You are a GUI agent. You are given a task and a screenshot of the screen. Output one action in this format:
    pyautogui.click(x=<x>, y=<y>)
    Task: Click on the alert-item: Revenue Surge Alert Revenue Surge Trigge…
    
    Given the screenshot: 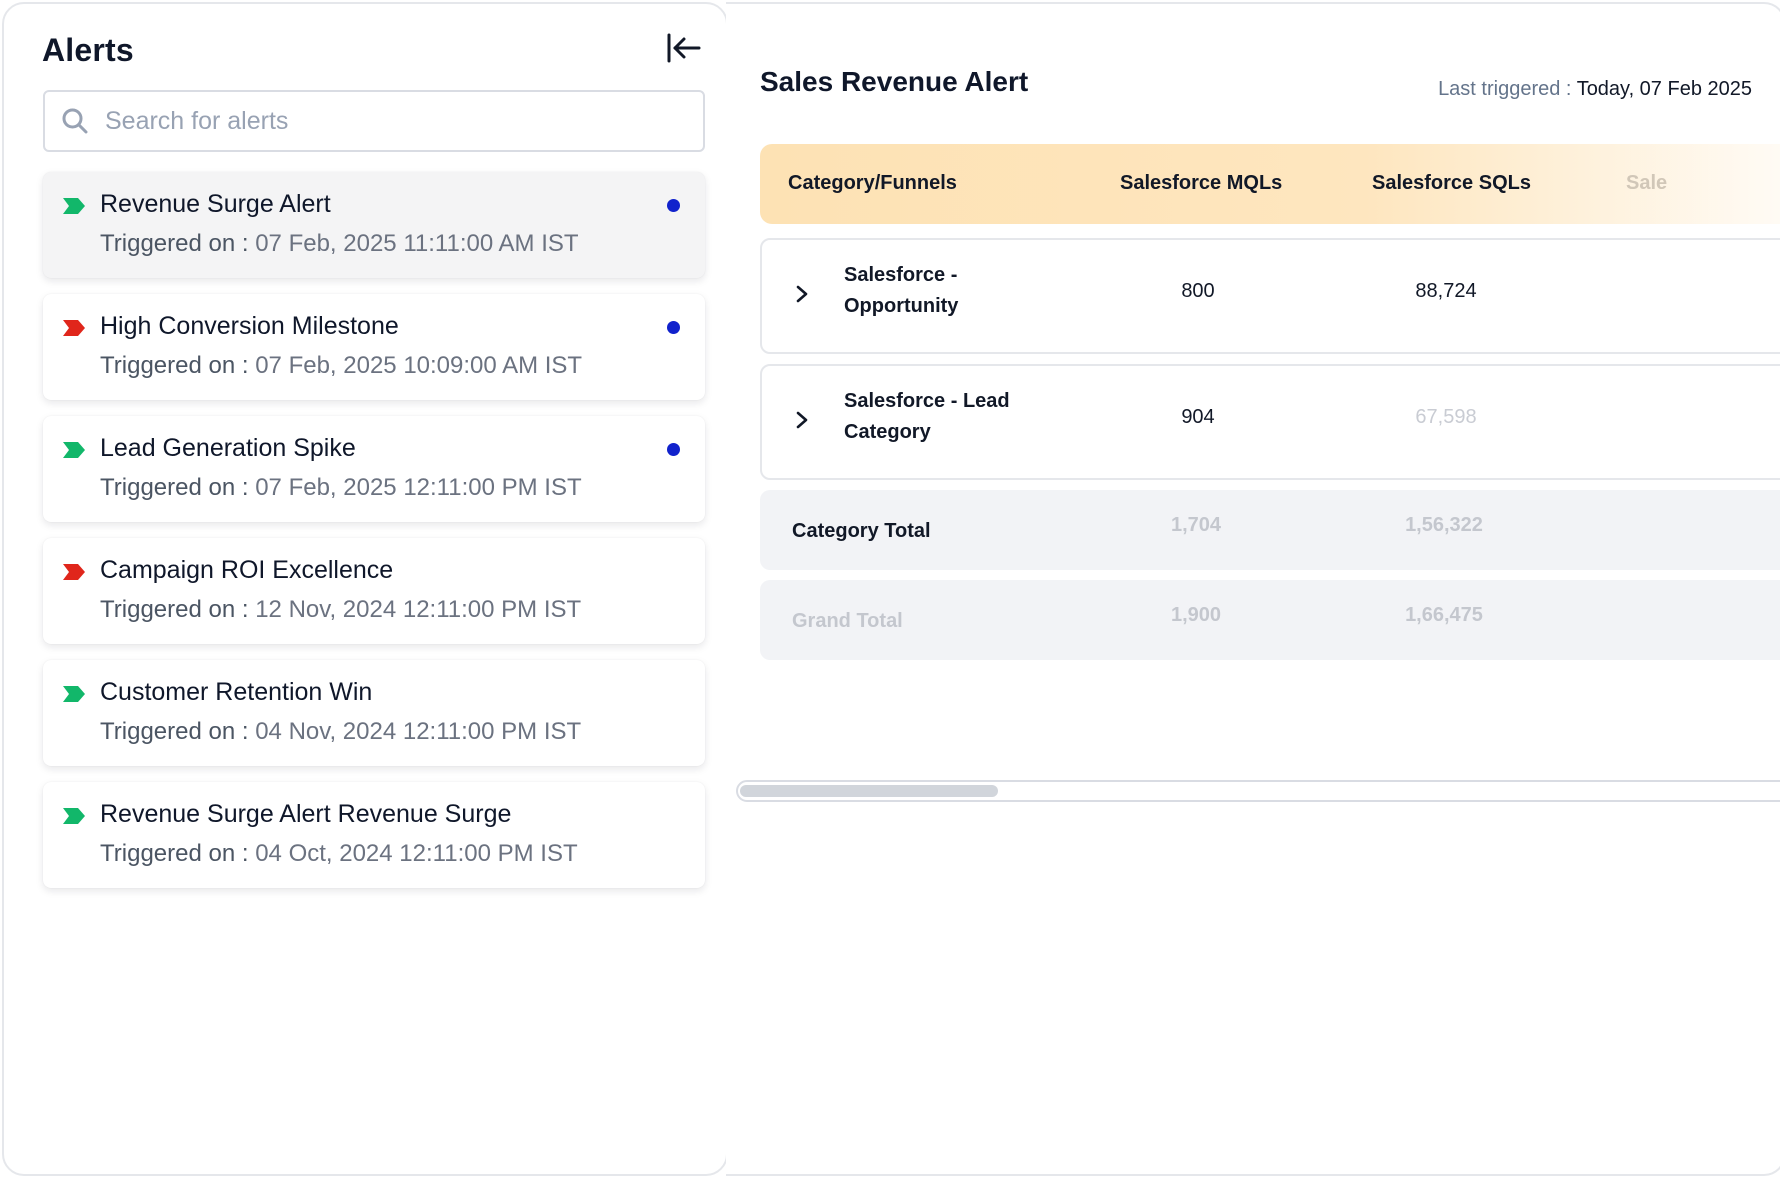 What is the action you would take?
    pyautogui.click(x=374, y=835)
    